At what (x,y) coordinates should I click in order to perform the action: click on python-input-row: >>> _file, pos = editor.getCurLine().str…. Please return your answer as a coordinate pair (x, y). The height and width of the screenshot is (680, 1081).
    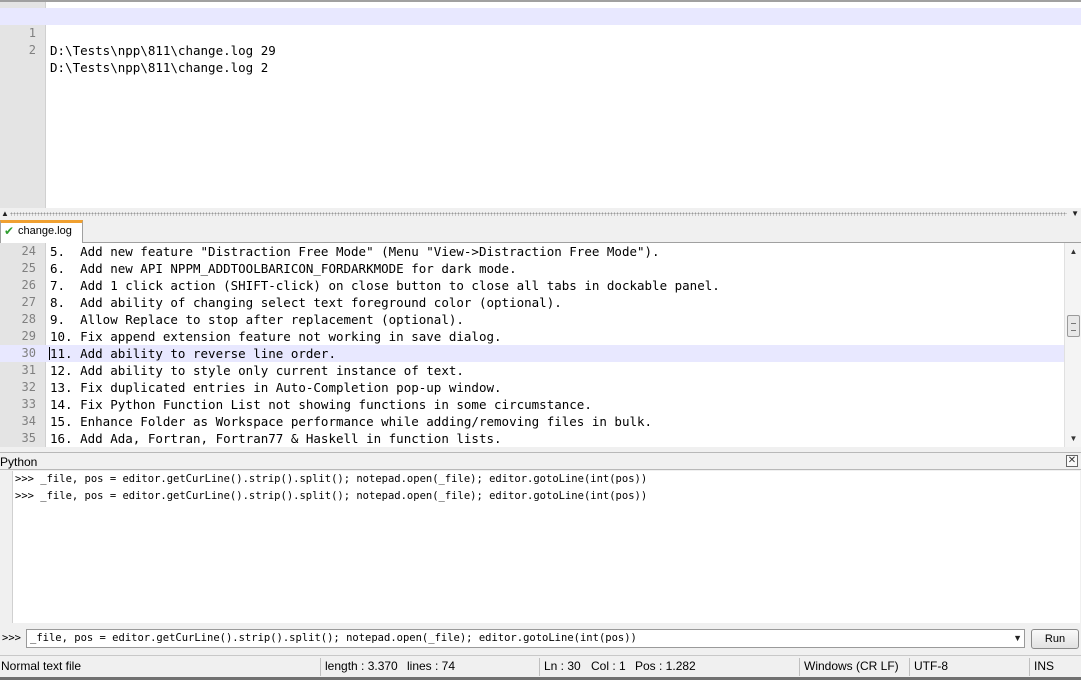
    Looking at the image, I should click on (540, 639).